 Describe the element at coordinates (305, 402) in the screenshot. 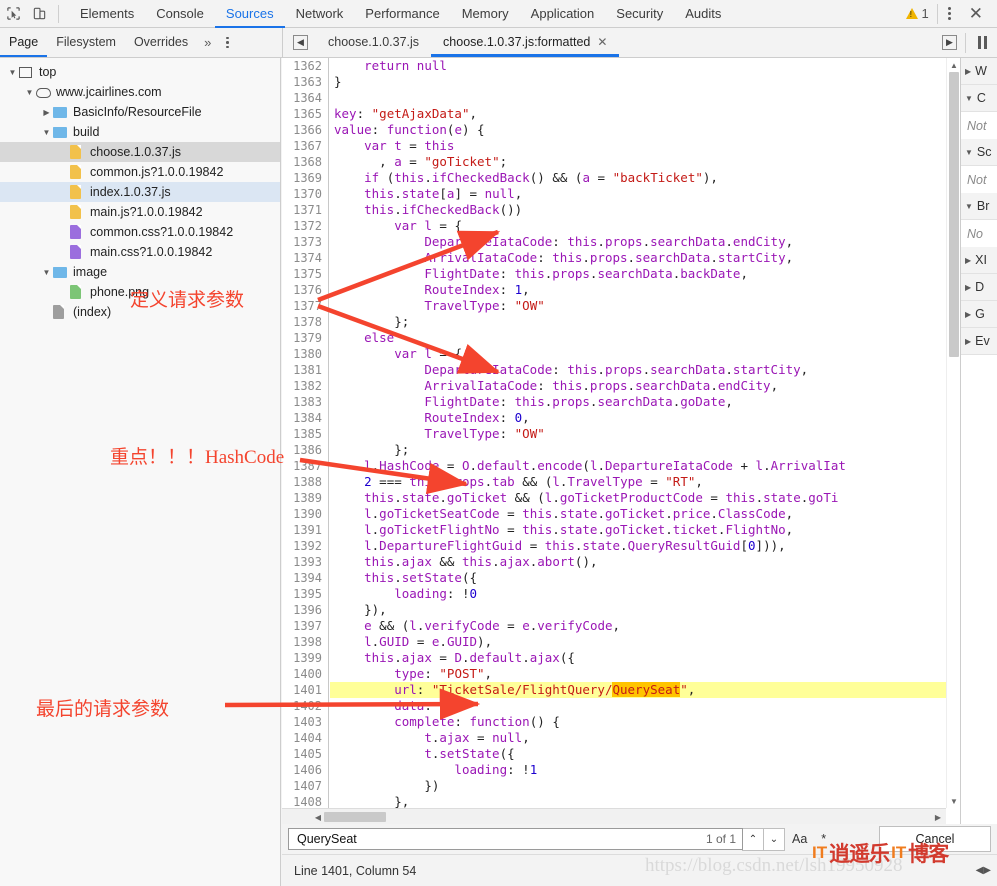

I see `line-number: 1383` at that location.